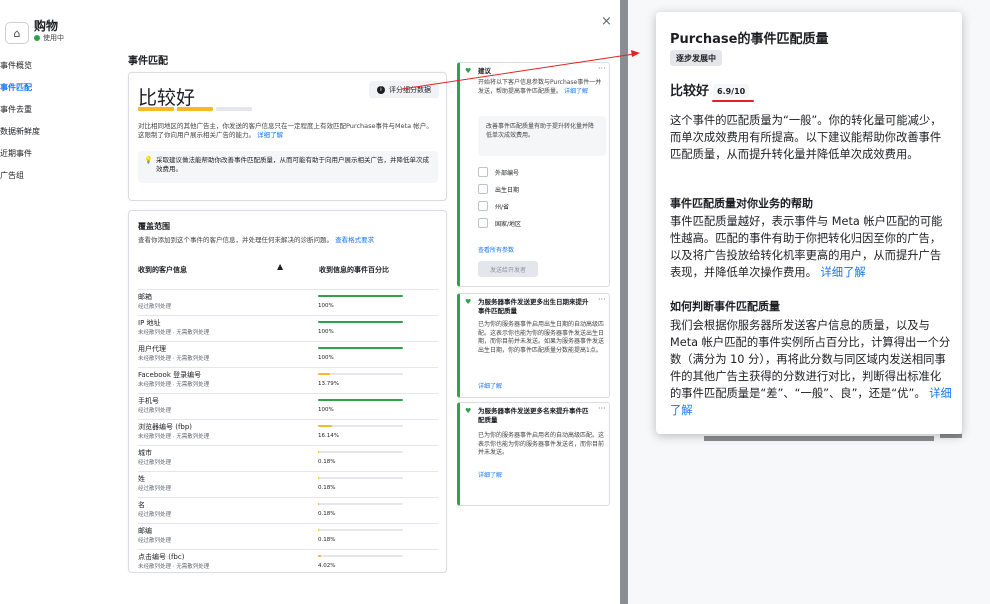 Image resolution: width=990 pixels, height=604 pixels. Describe the element at coordinates (288, 109) in the screenshot. I see `score-progress-bar` at that location.